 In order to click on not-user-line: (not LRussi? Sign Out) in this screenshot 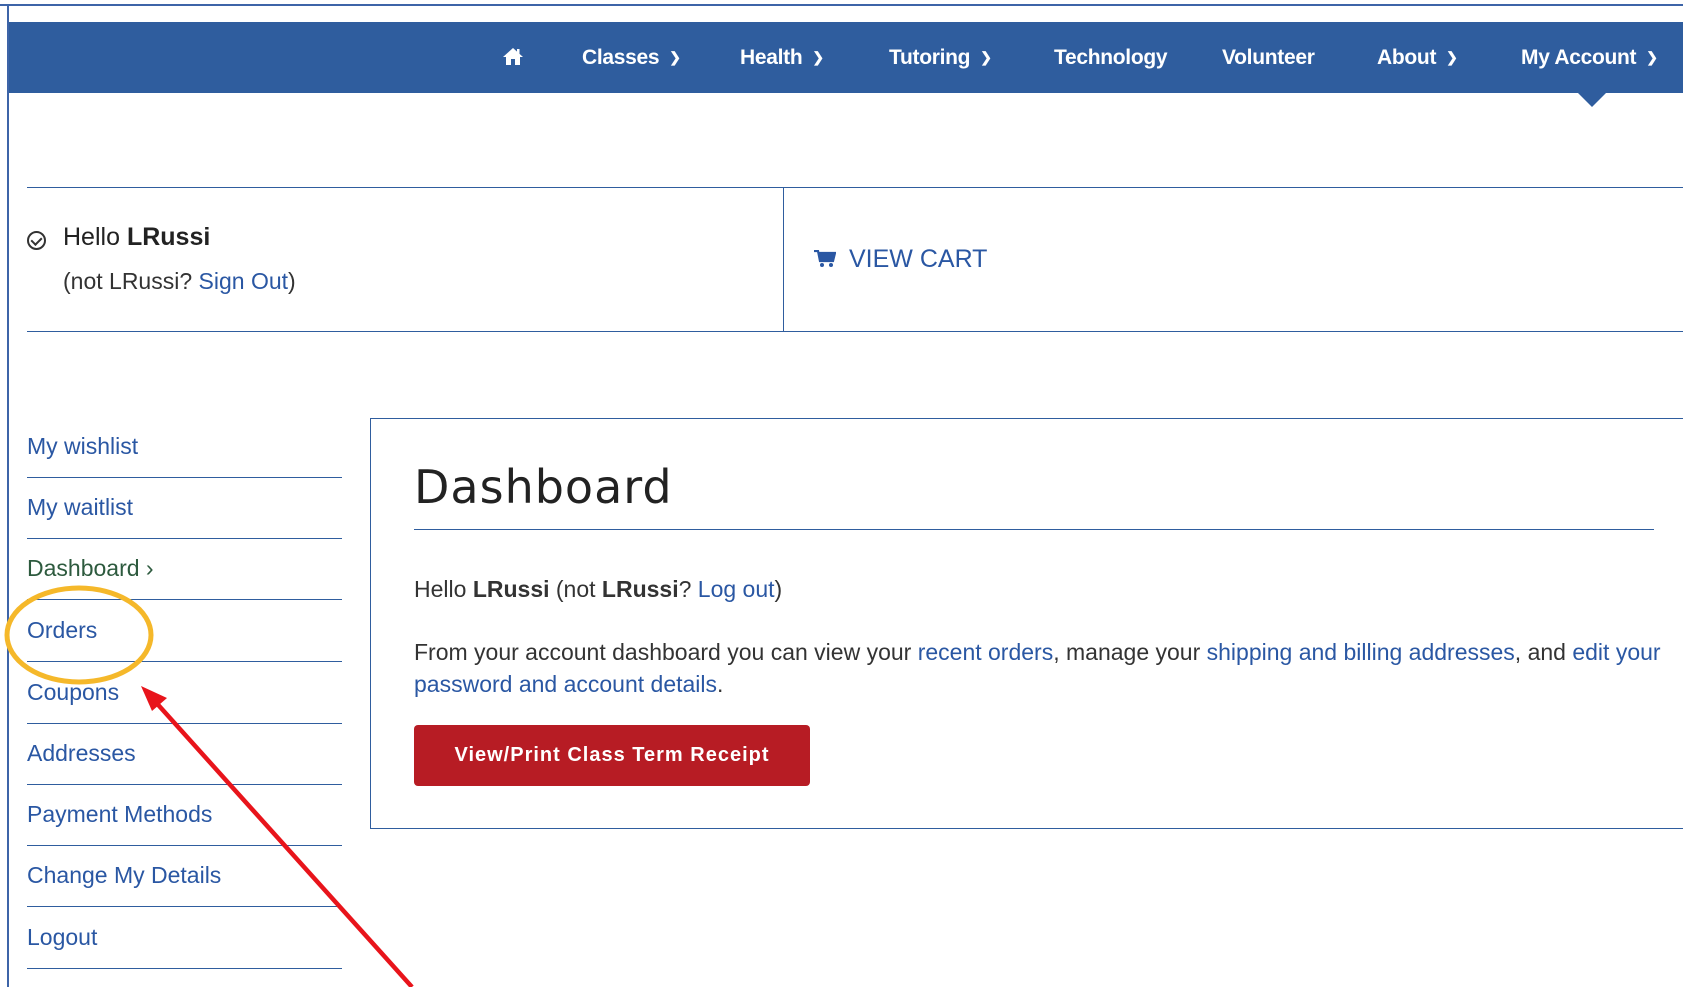, I will do `click(179, 281)`.